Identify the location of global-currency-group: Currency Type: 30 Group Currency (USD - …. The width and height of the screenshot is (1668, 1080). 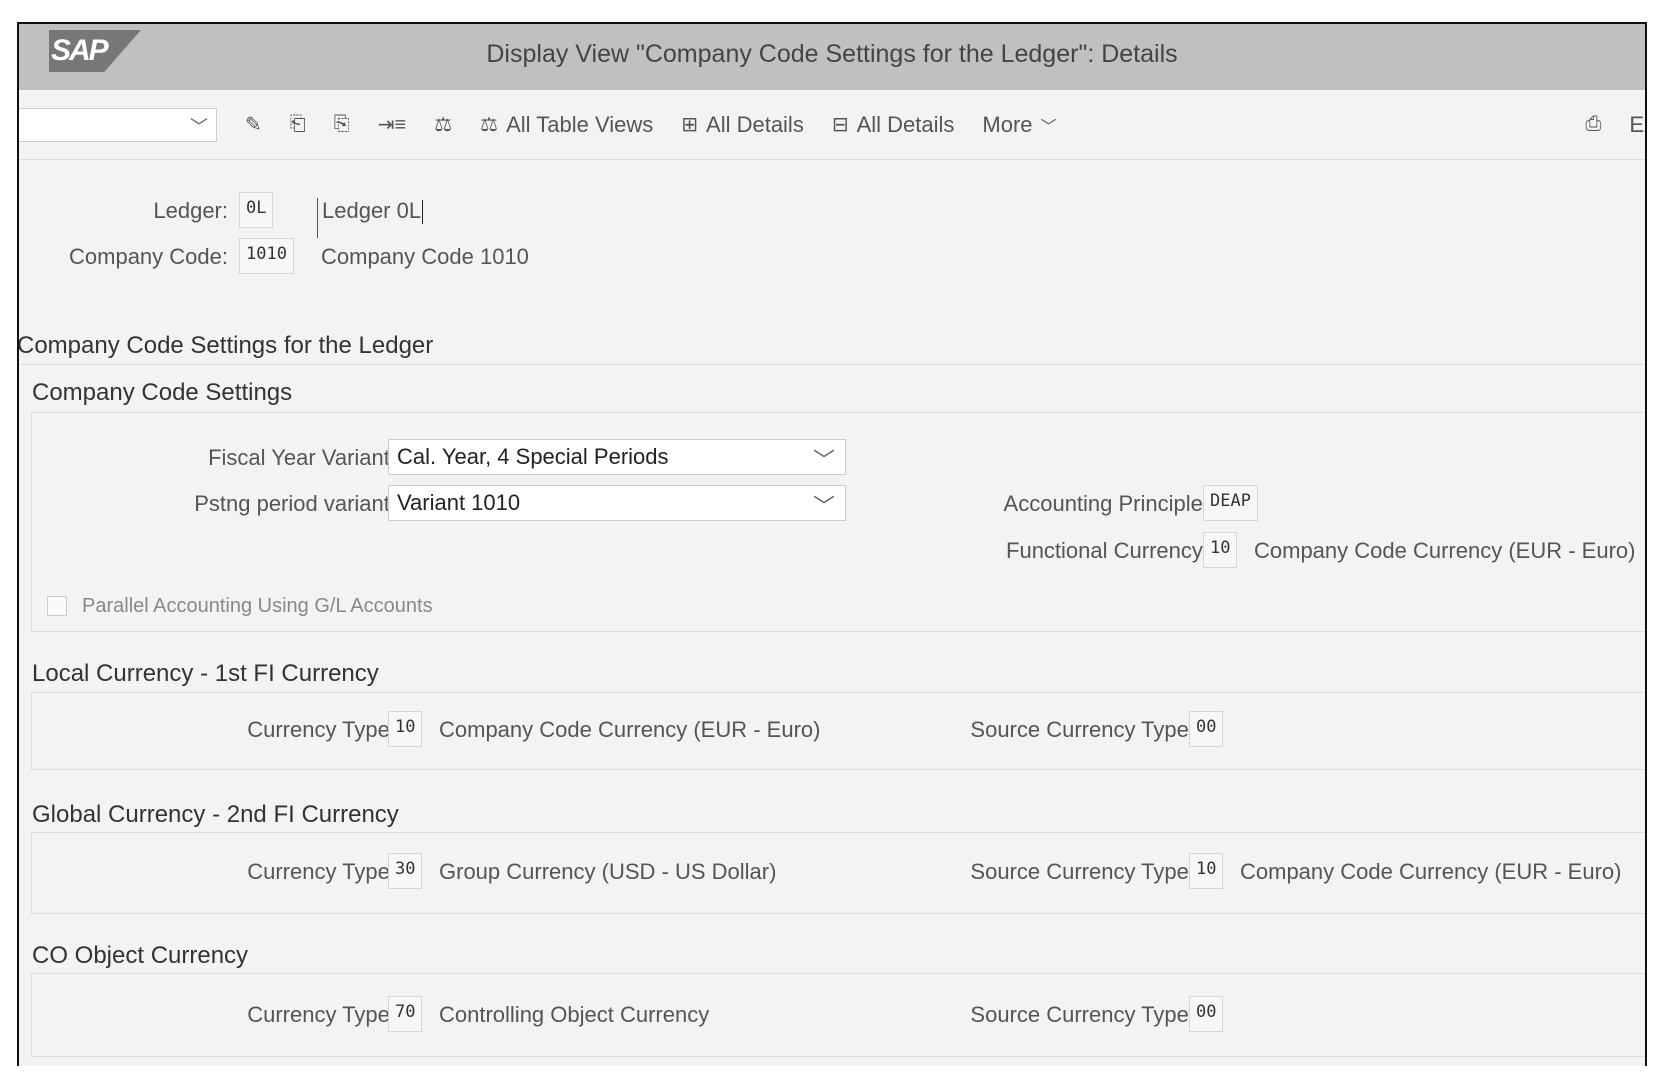
(838, 873).